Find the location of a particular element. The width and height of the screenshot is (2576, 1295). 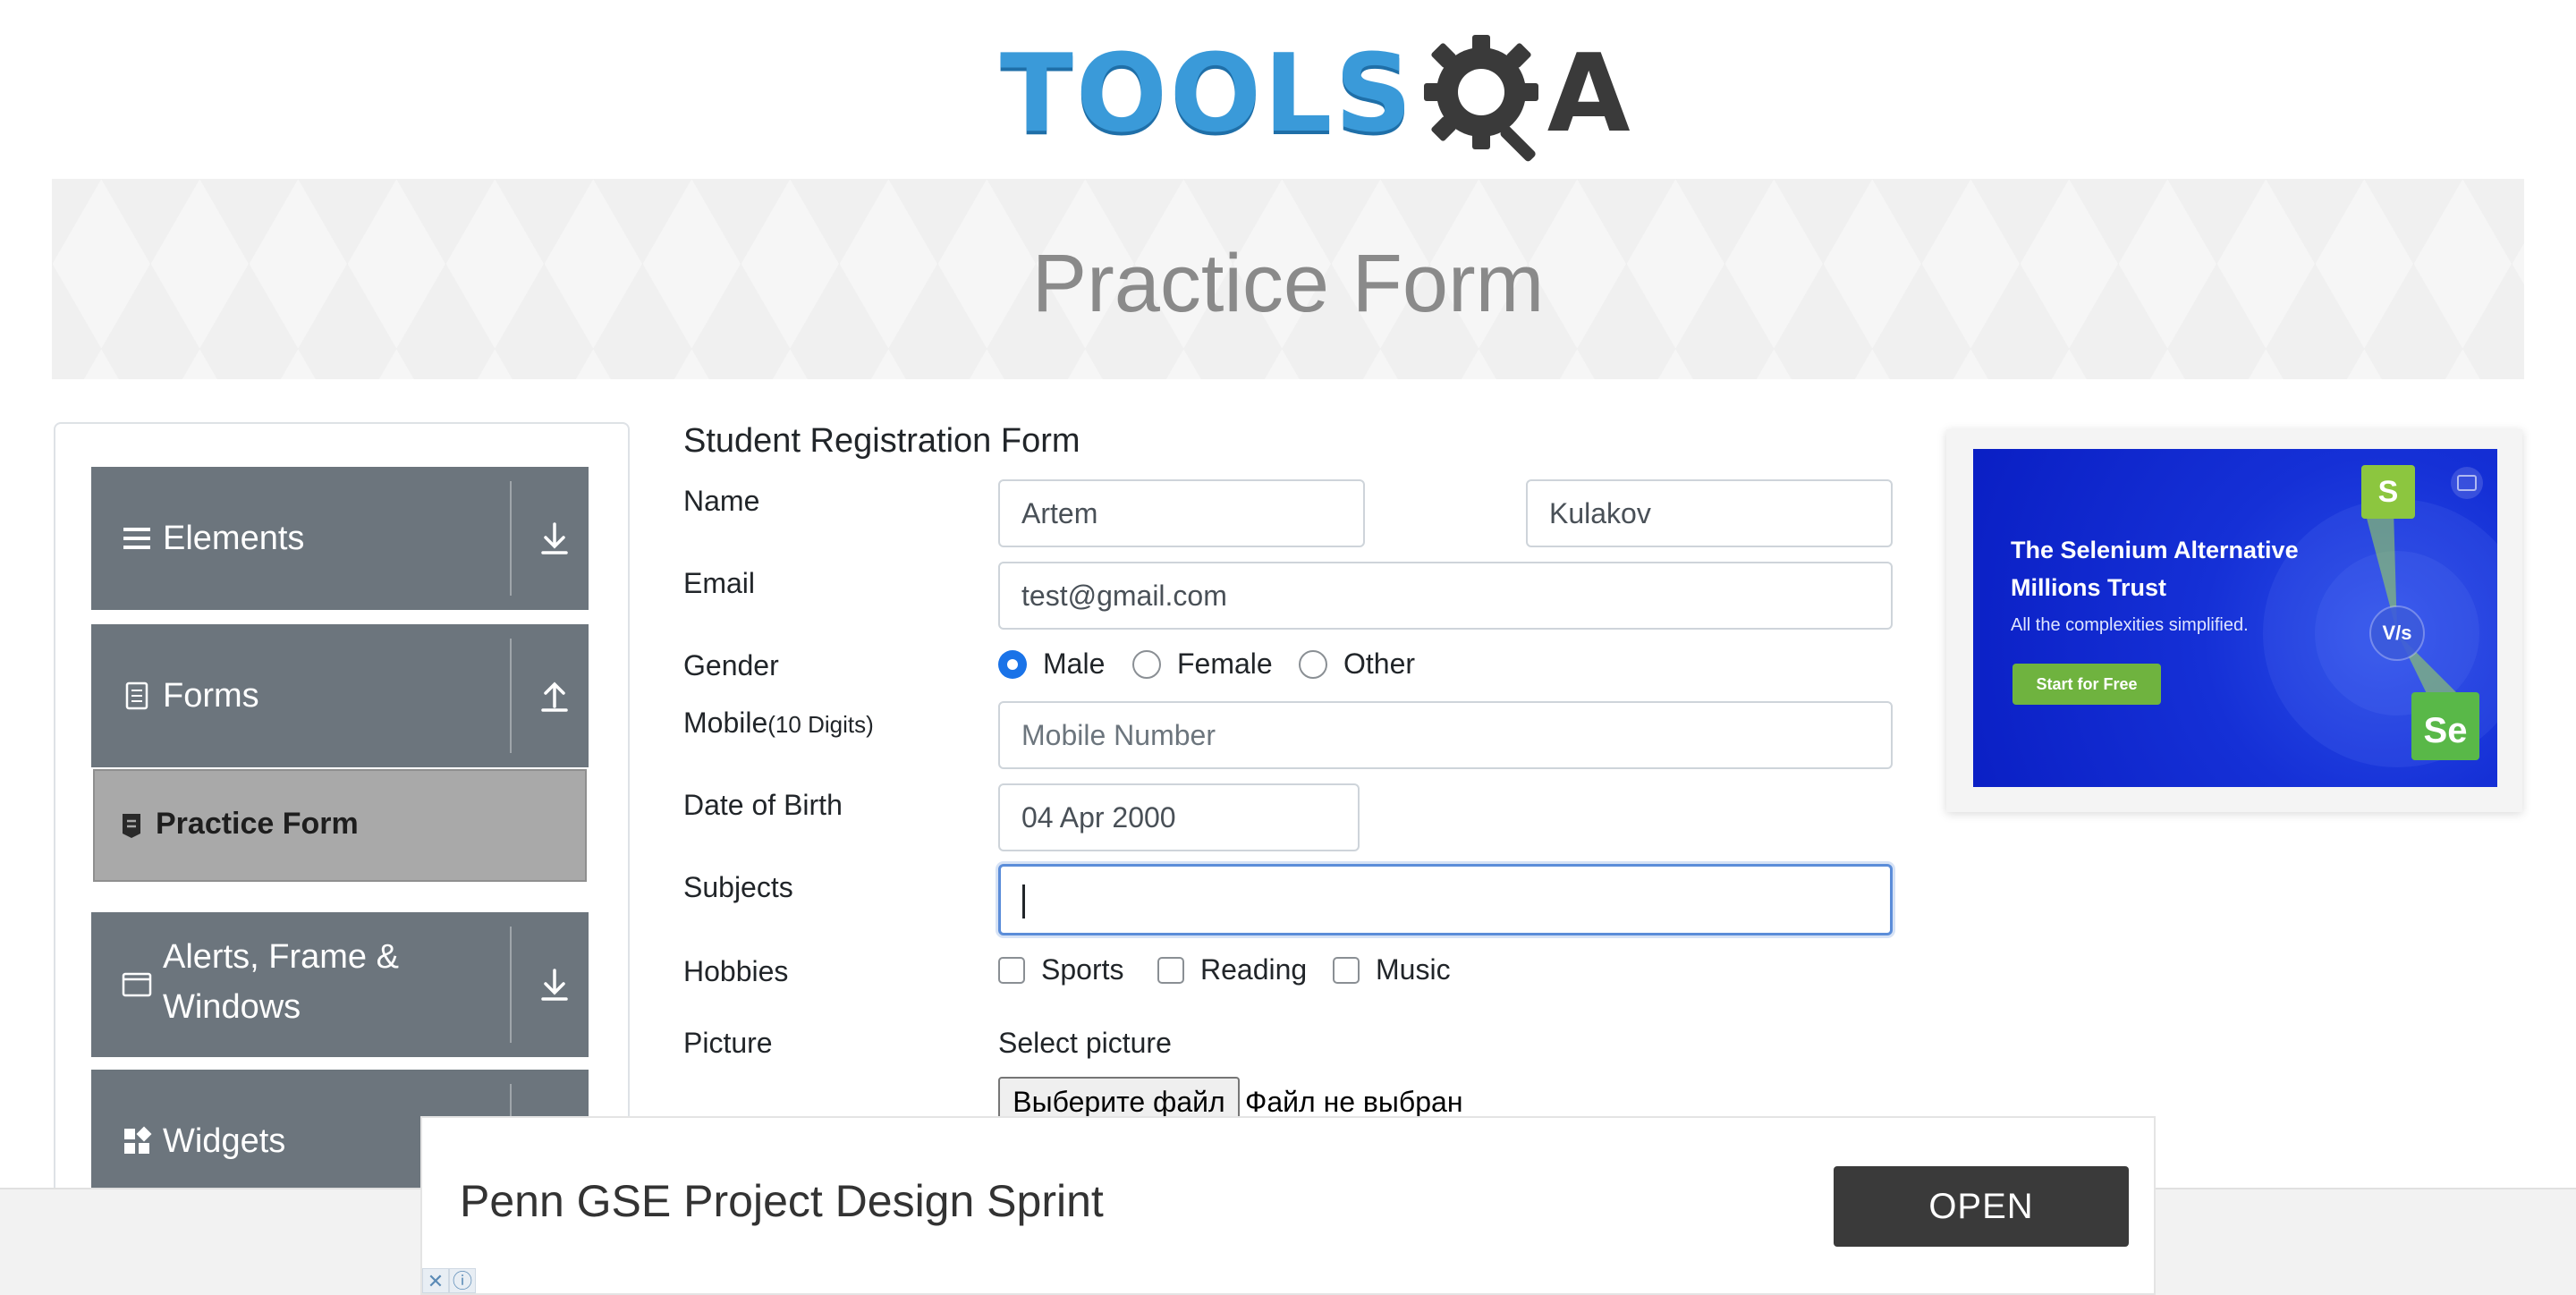

mobile-label-text: Mobile is located at coordinates (725, 723).